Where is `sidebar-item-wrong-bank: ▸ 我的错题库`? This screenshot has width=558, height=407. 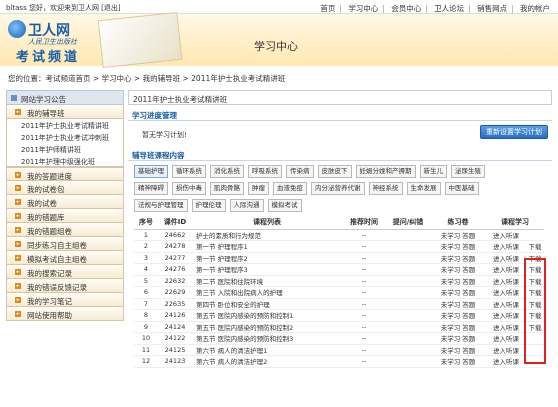
sidebar-item-wrong-bank: ▸ 我的错题库 is located at coordinates (65, 216).